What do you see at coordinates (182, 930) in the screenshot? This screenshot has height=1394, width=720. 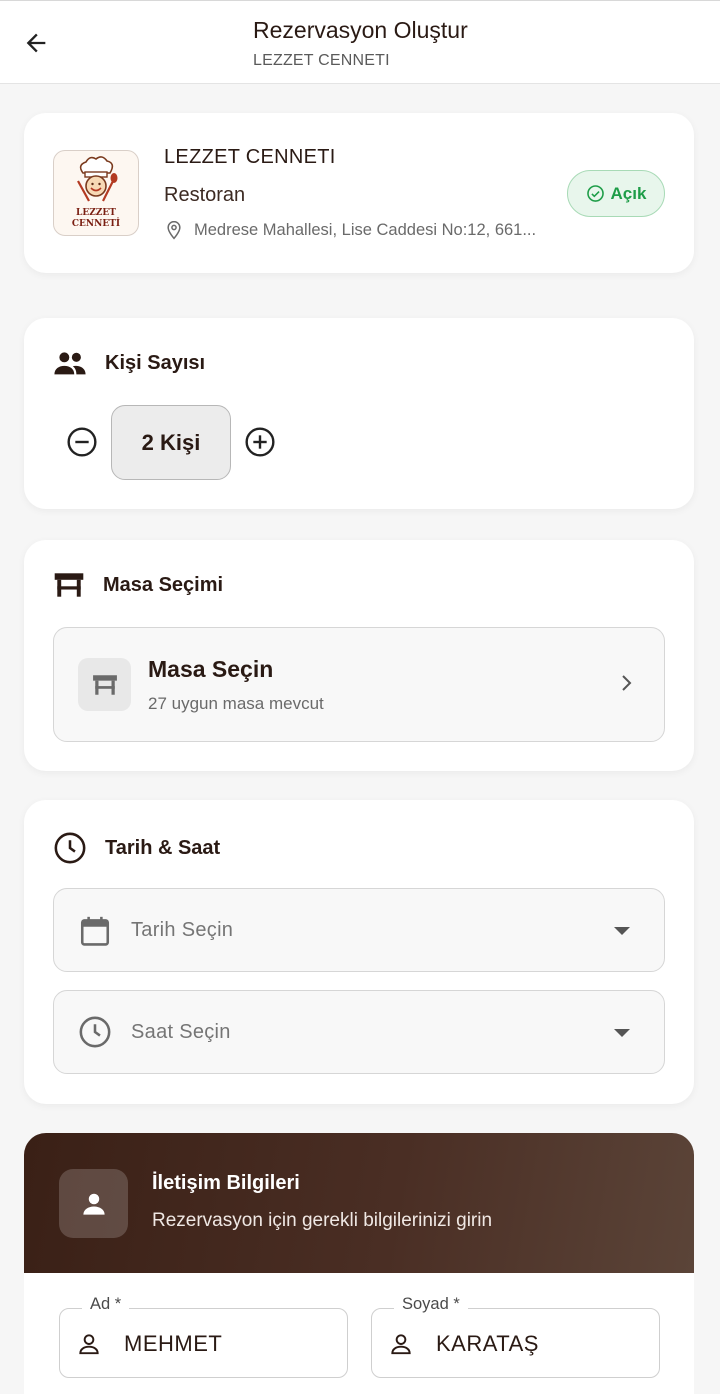 I see `date-placeholder: Tarih Seçin` at bounding box center [182, 930].